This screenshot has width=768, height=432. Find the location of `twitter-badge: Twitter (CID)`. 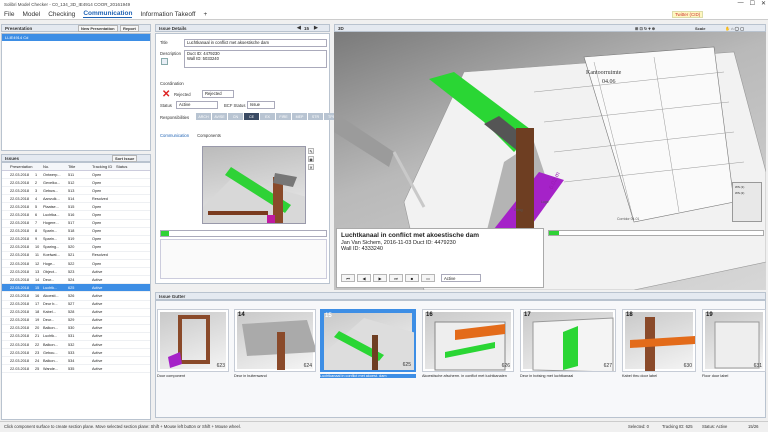

twitter-badge: Twitter (CID) is located at coordinates (688, 14).